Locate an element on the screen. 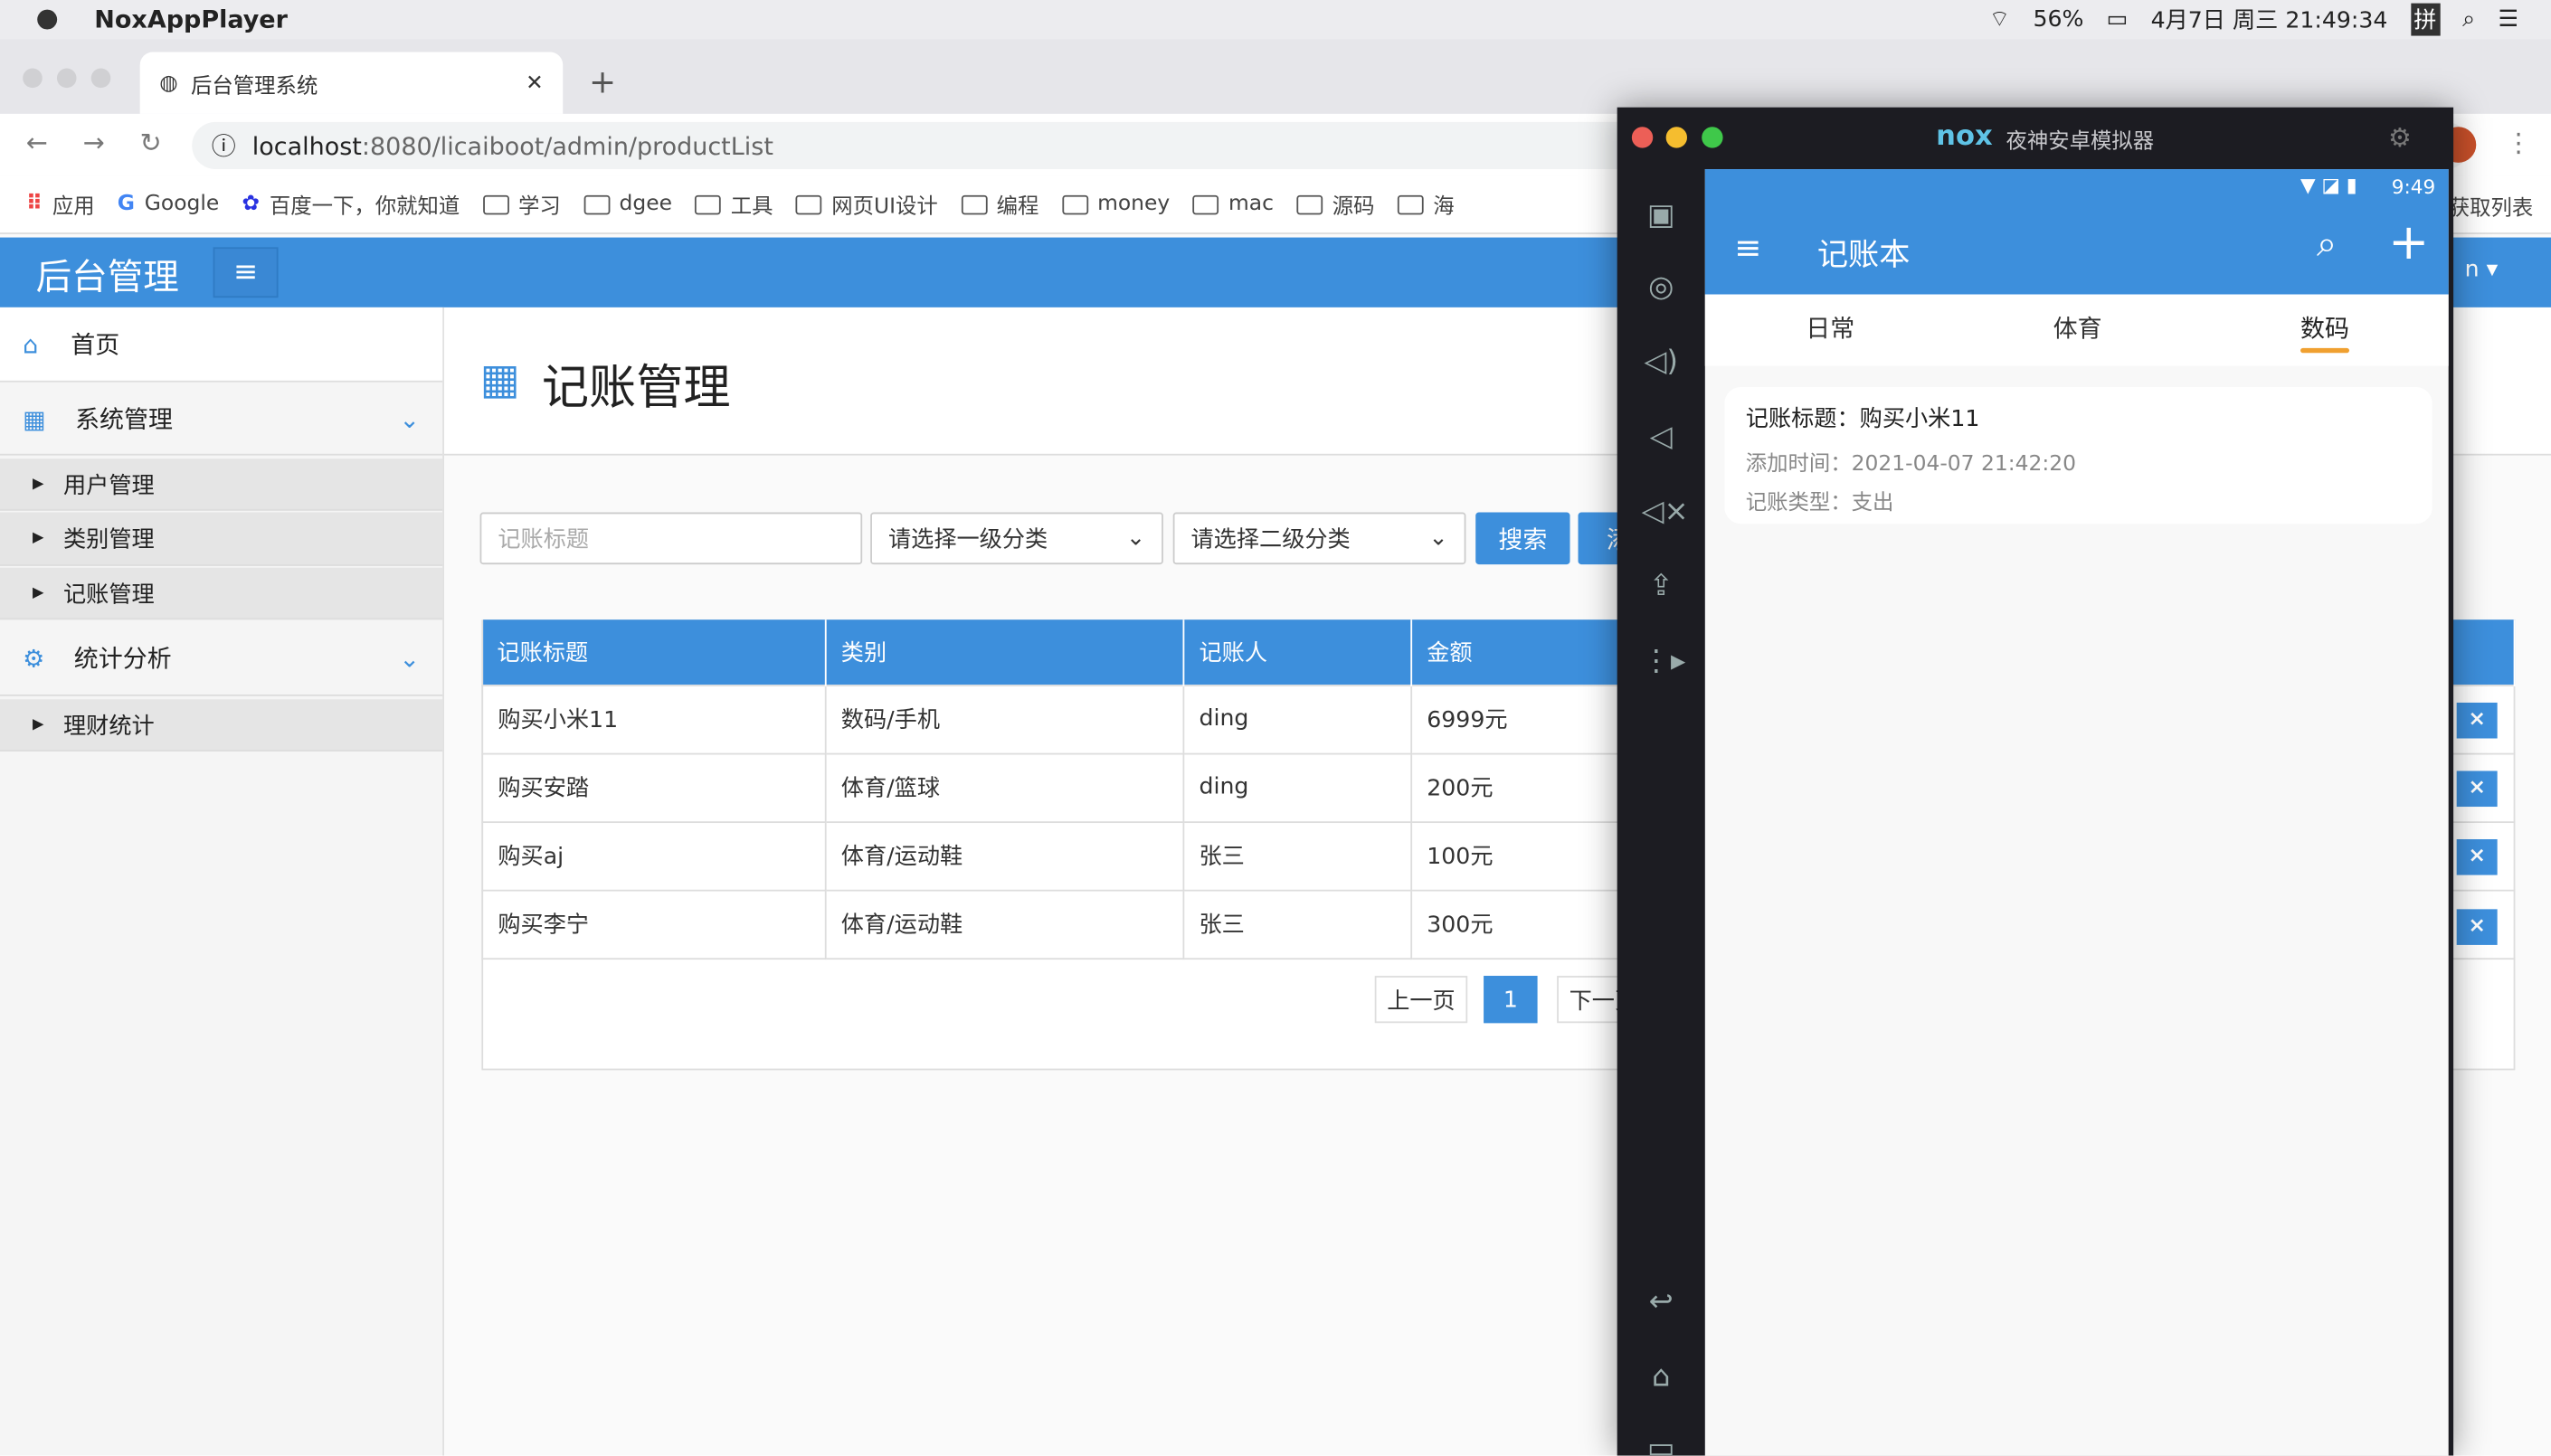 The height and width of the screenshot is (1456, 2551). wifi-icon: ⌔ is located at coordinates (2000, 19).